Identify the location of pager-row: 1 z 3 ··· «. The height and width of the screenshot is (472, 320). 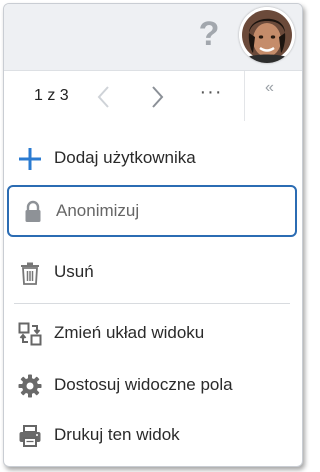
(153, 96).